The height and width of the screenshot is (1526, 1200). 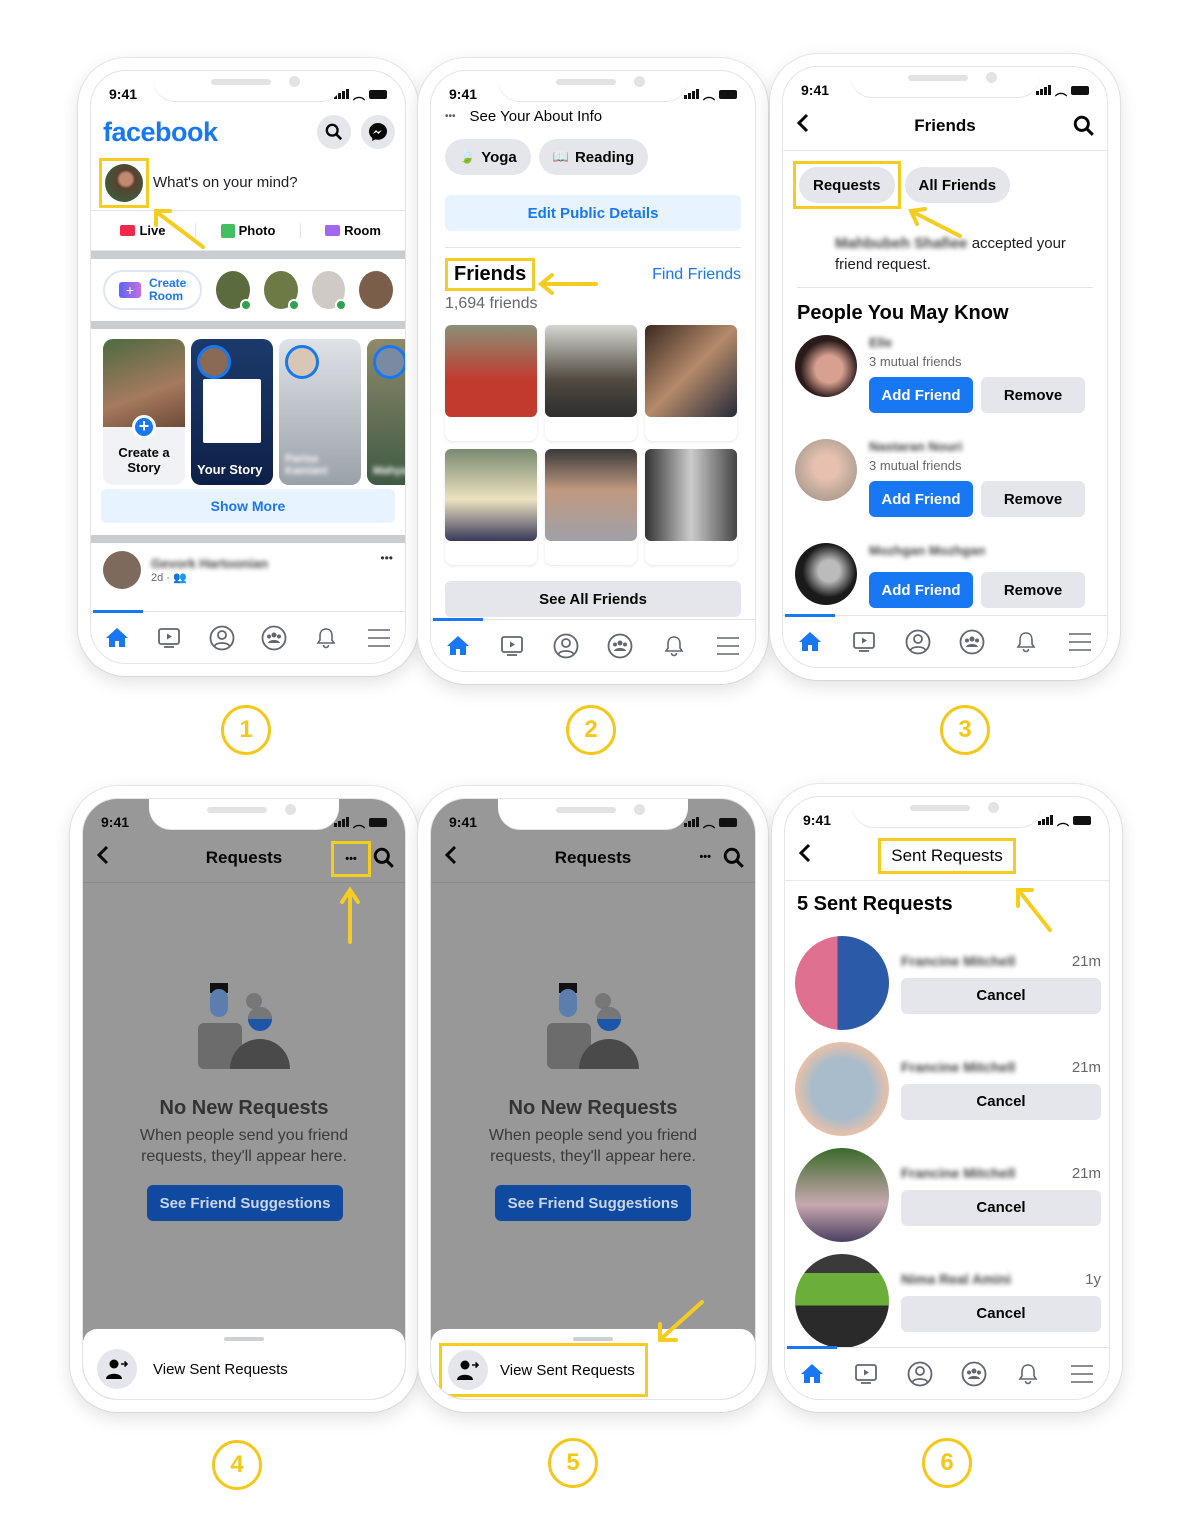 I want to click on groups-icon, so click(x=620, y=645).